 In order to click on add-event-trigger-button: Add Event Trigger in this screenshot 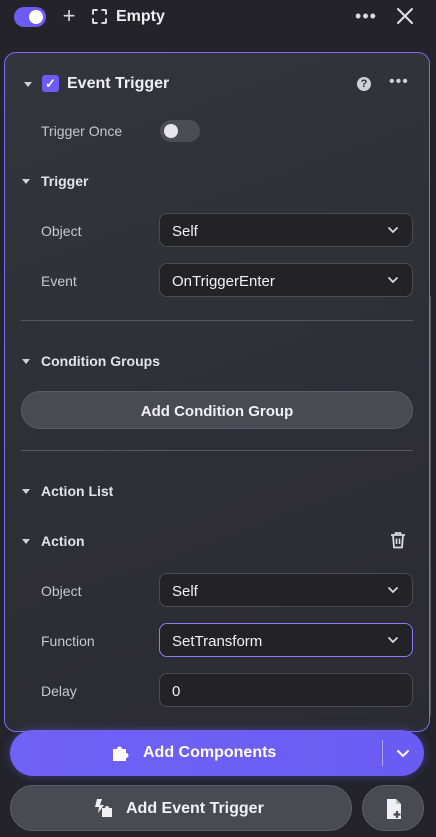, I will do `click(181, 808)`.